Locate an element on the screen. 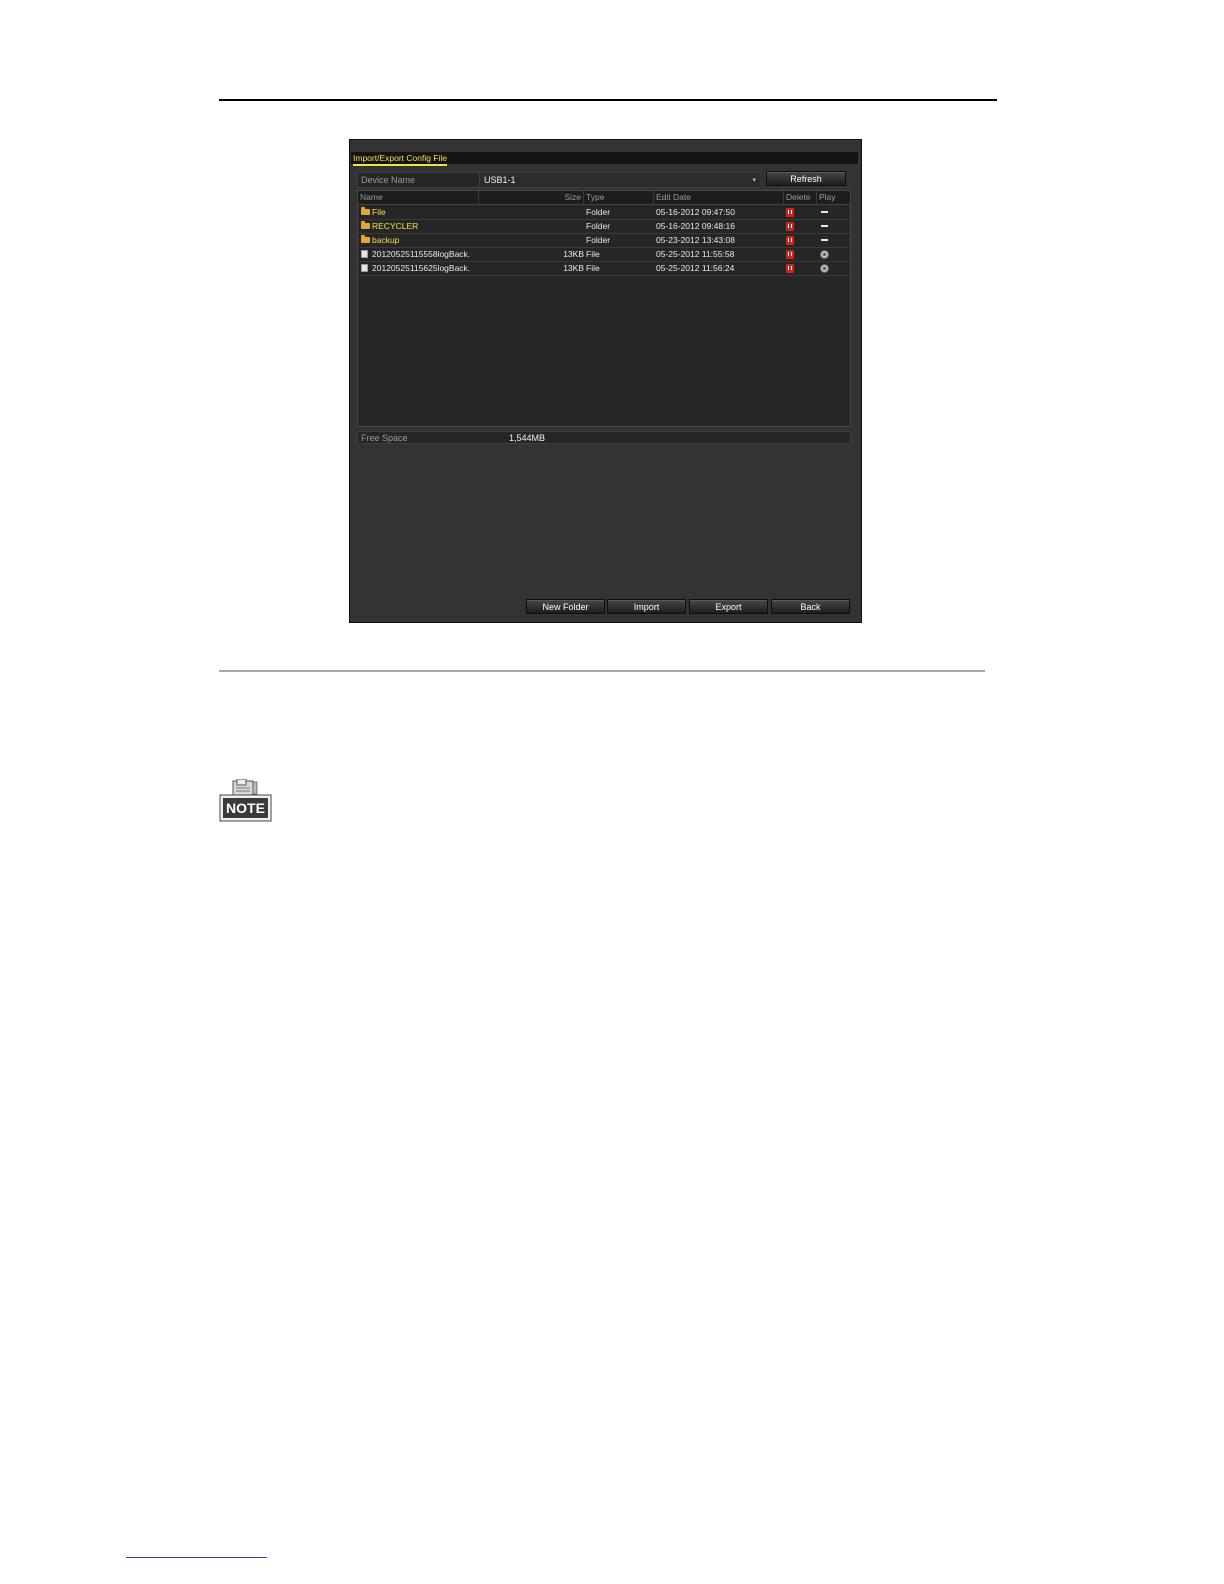 This screenshot has height=1584, width=1224. table-row: RECYCLER Folder 05-16-2012 09:48:16 is located at coordinates (604, 226).